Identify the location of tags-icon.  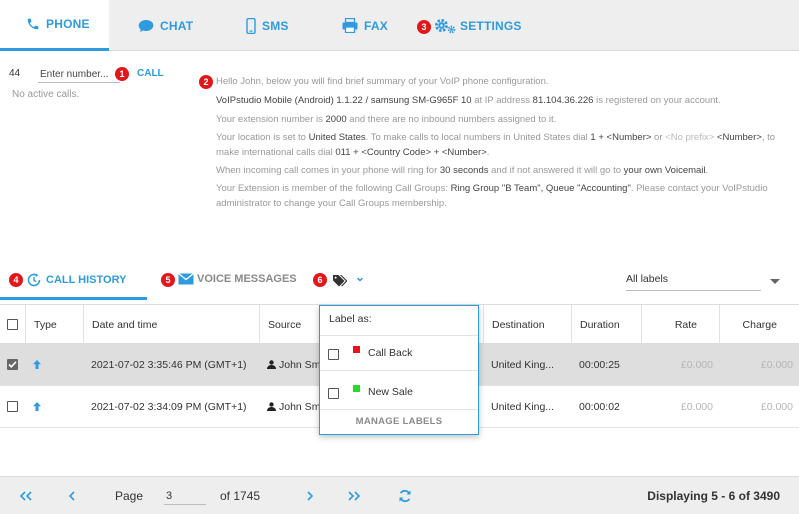
(339, 280).